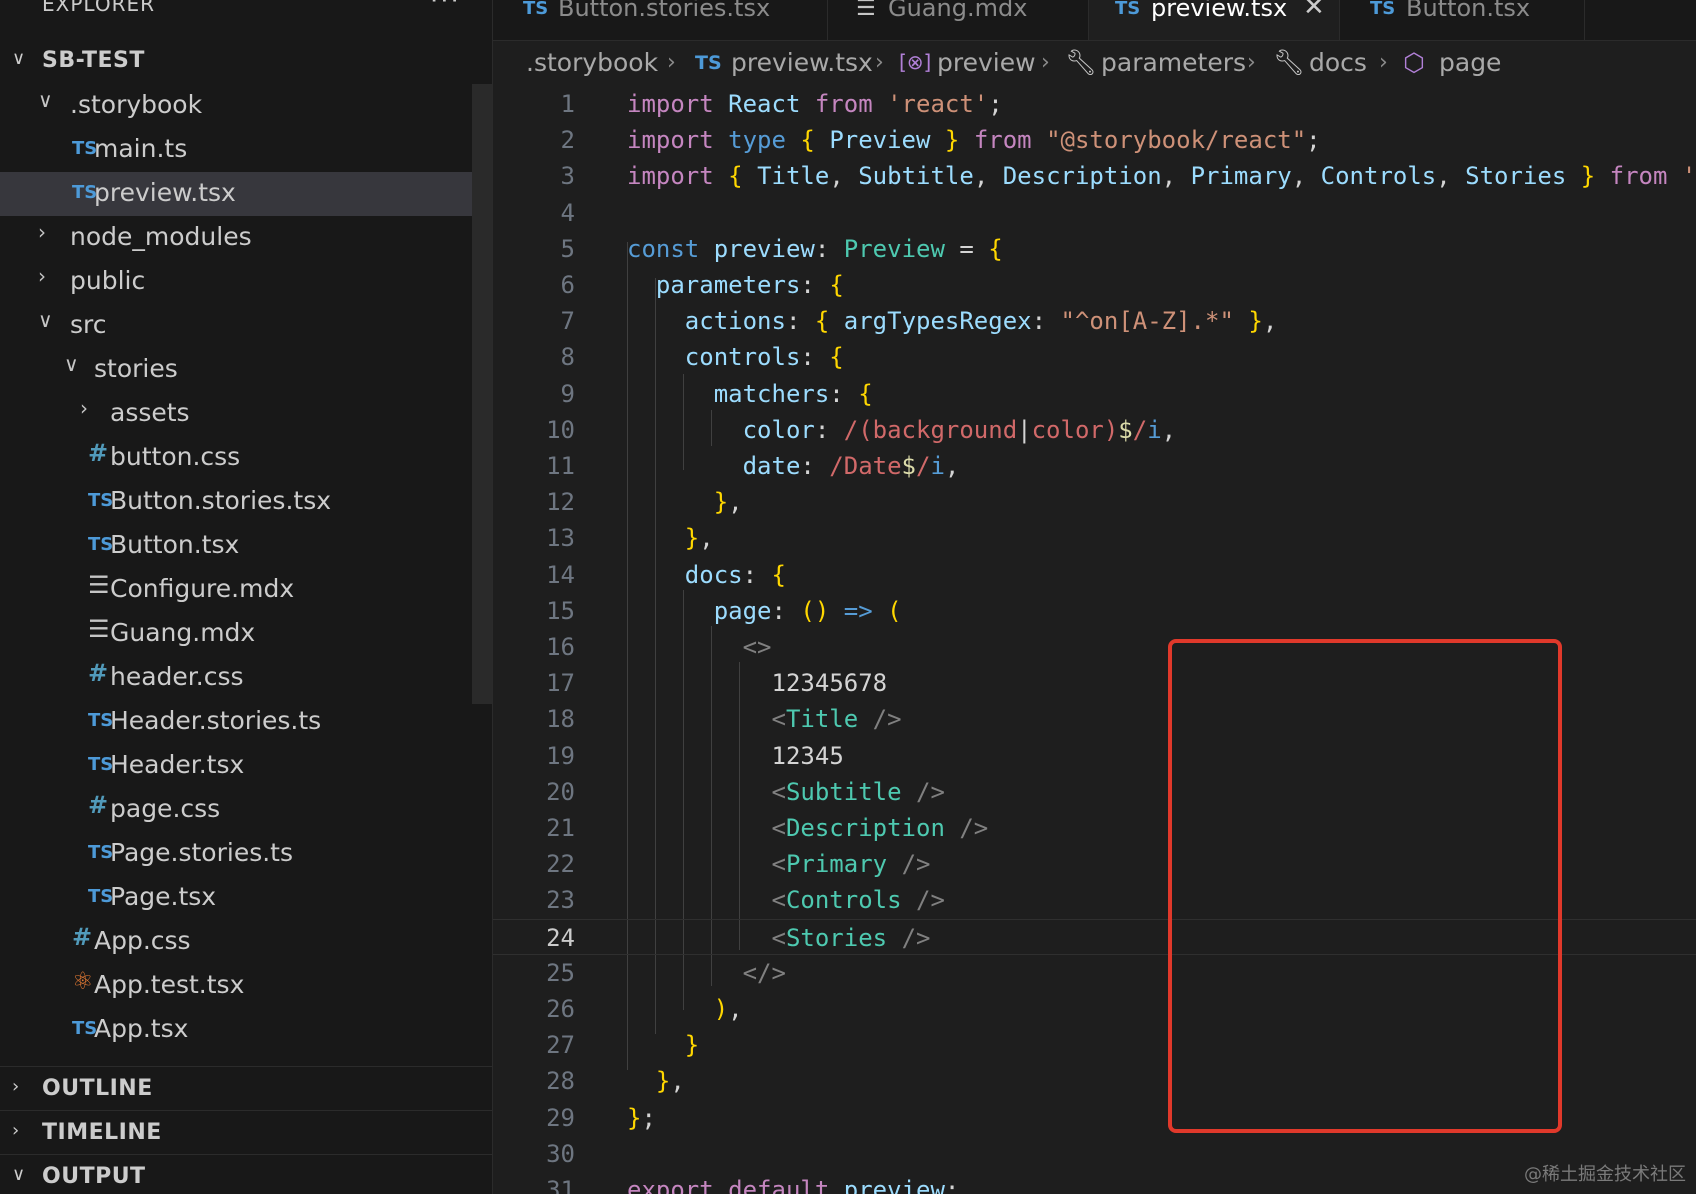 Image resolution: width=1696 pixels, height=1194 pixels. Describe the element at coordinates (246, 326) in the screenshot. I see `tree-item-src: ∨ src` at that location.